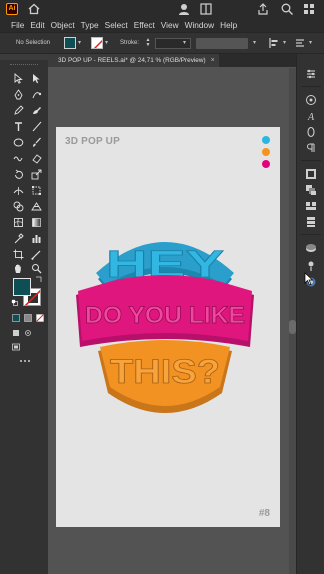 Image resolution: width=324 pixels, height=574 pixels. Describe the element at coordinates (36, 94) in the screenshot. I see `curvature-tool-icon` at that location.